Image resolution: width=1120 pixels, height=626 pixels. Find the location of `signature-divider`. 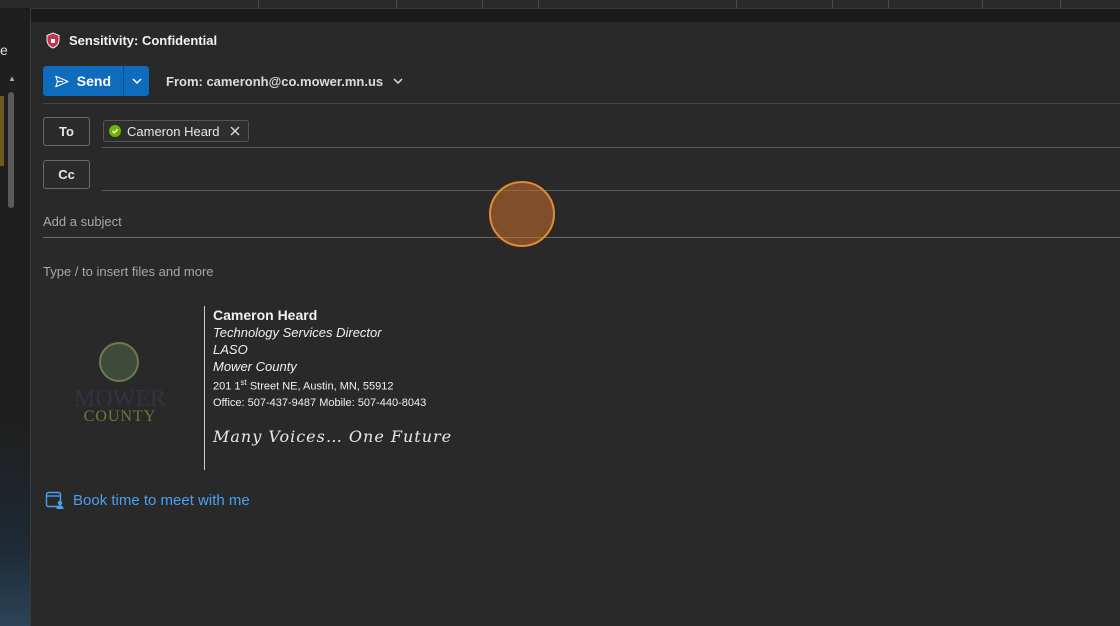

signature-divider is located at coordinates (204, 388).